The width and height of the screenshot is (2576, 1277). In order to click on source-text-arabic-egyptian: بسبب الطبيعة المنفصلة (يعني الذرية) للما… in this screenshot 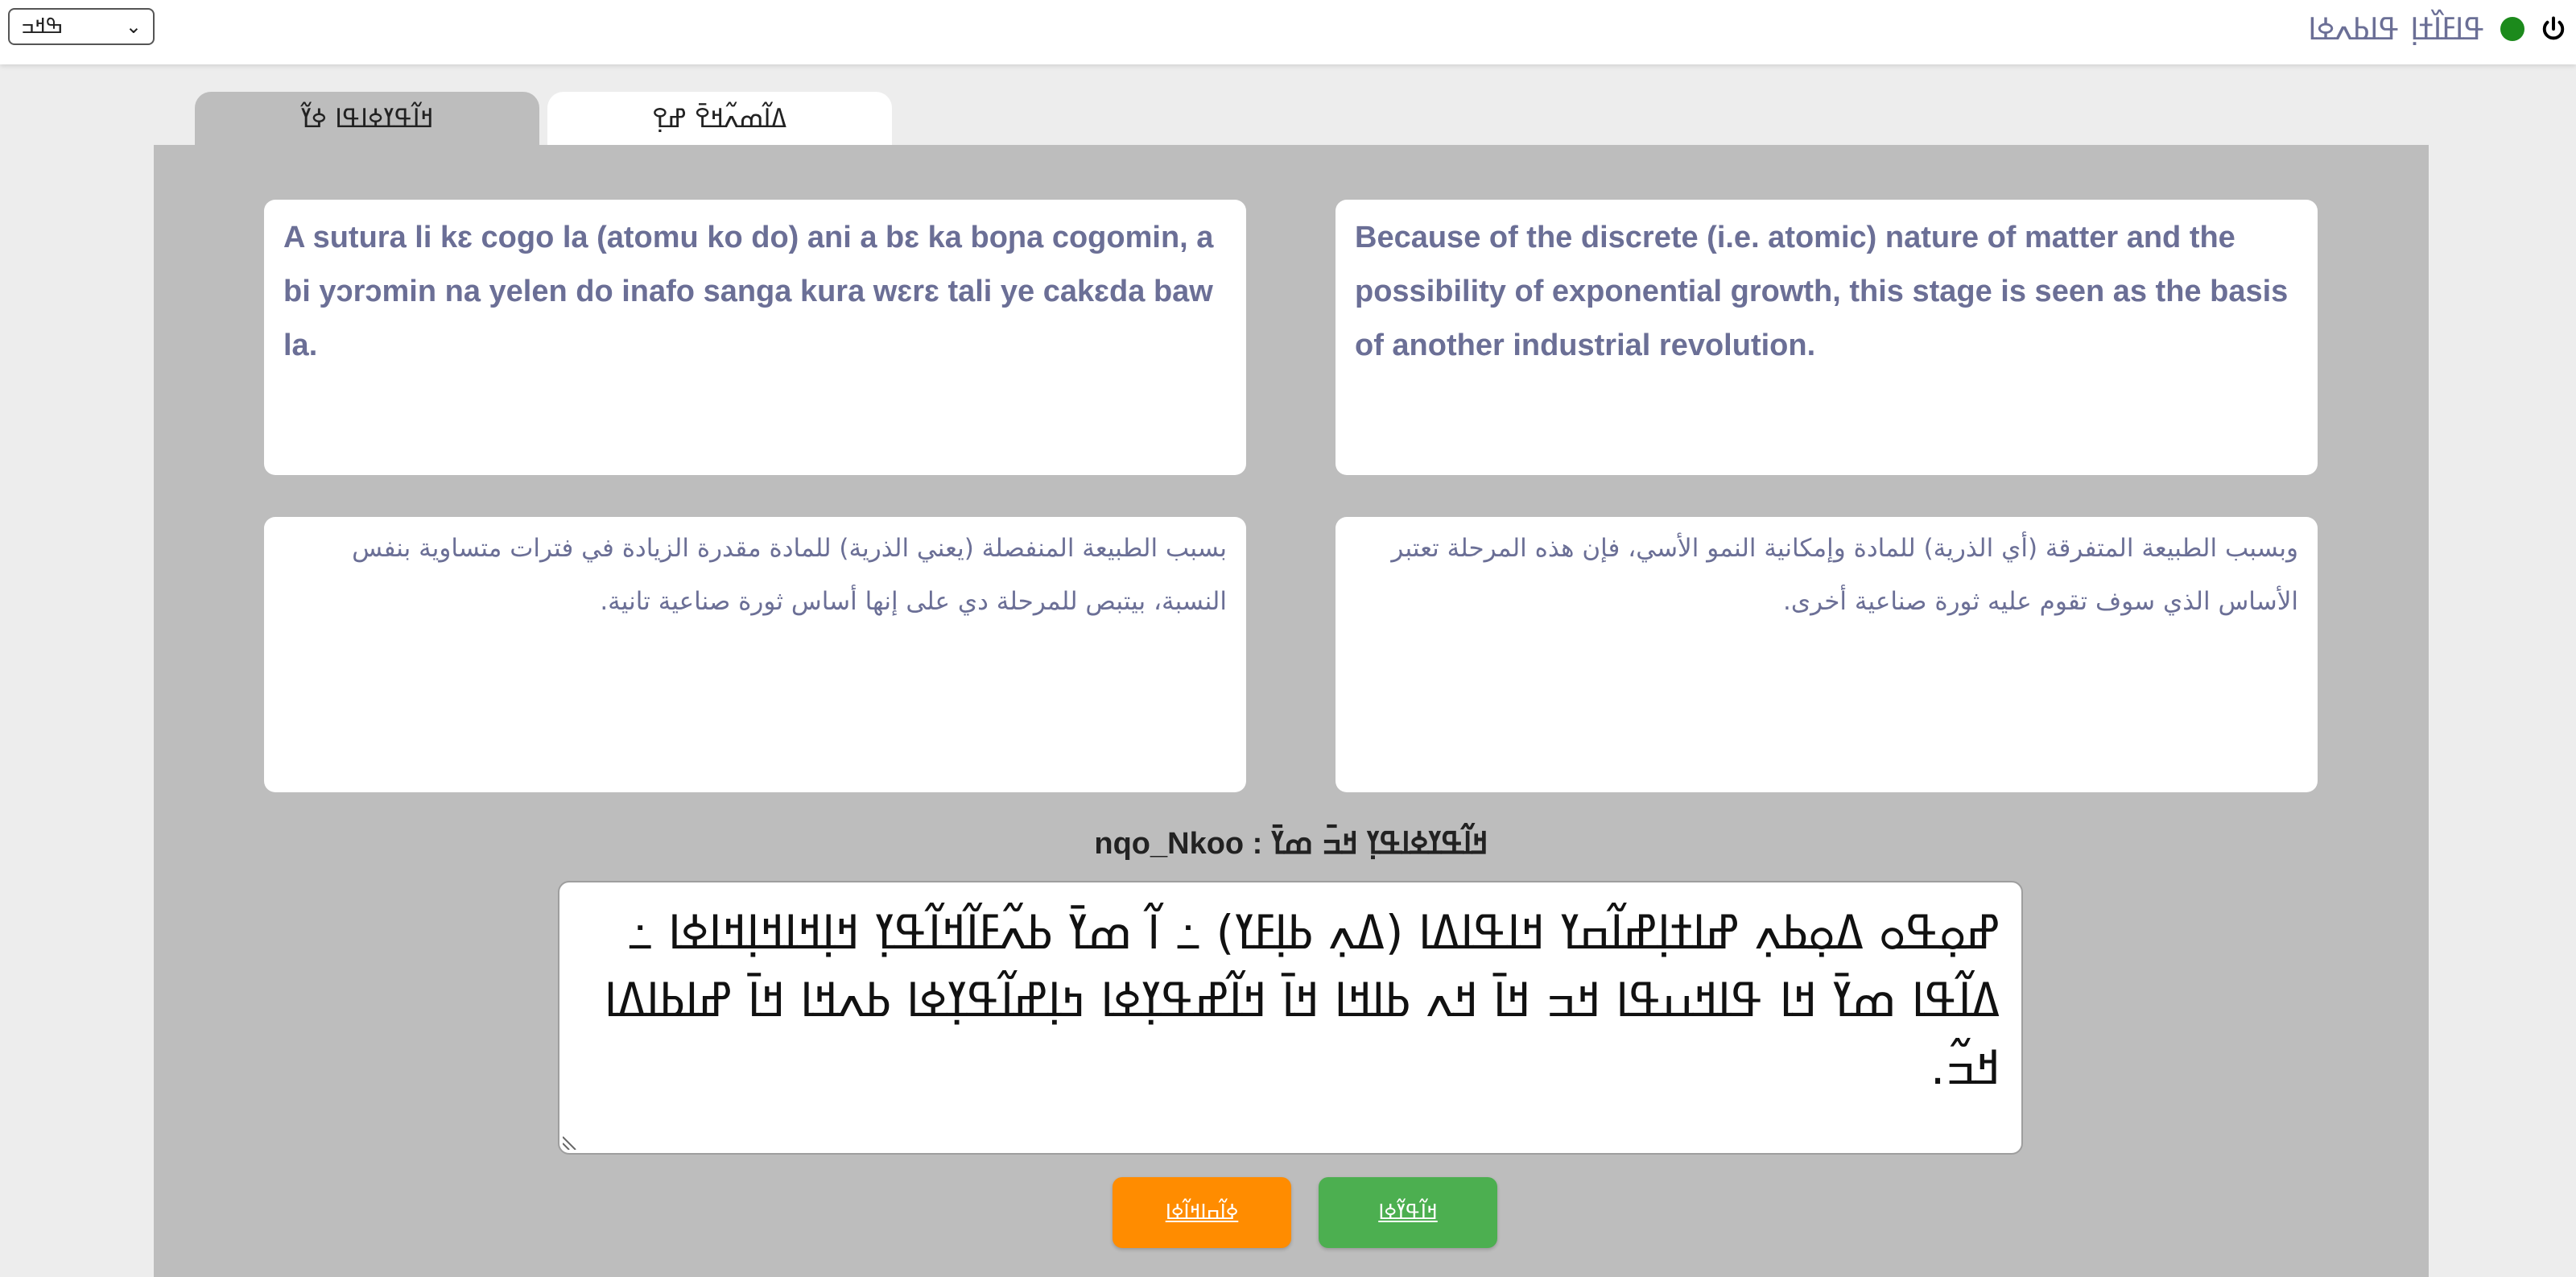, I will do `click(789, 575)`.